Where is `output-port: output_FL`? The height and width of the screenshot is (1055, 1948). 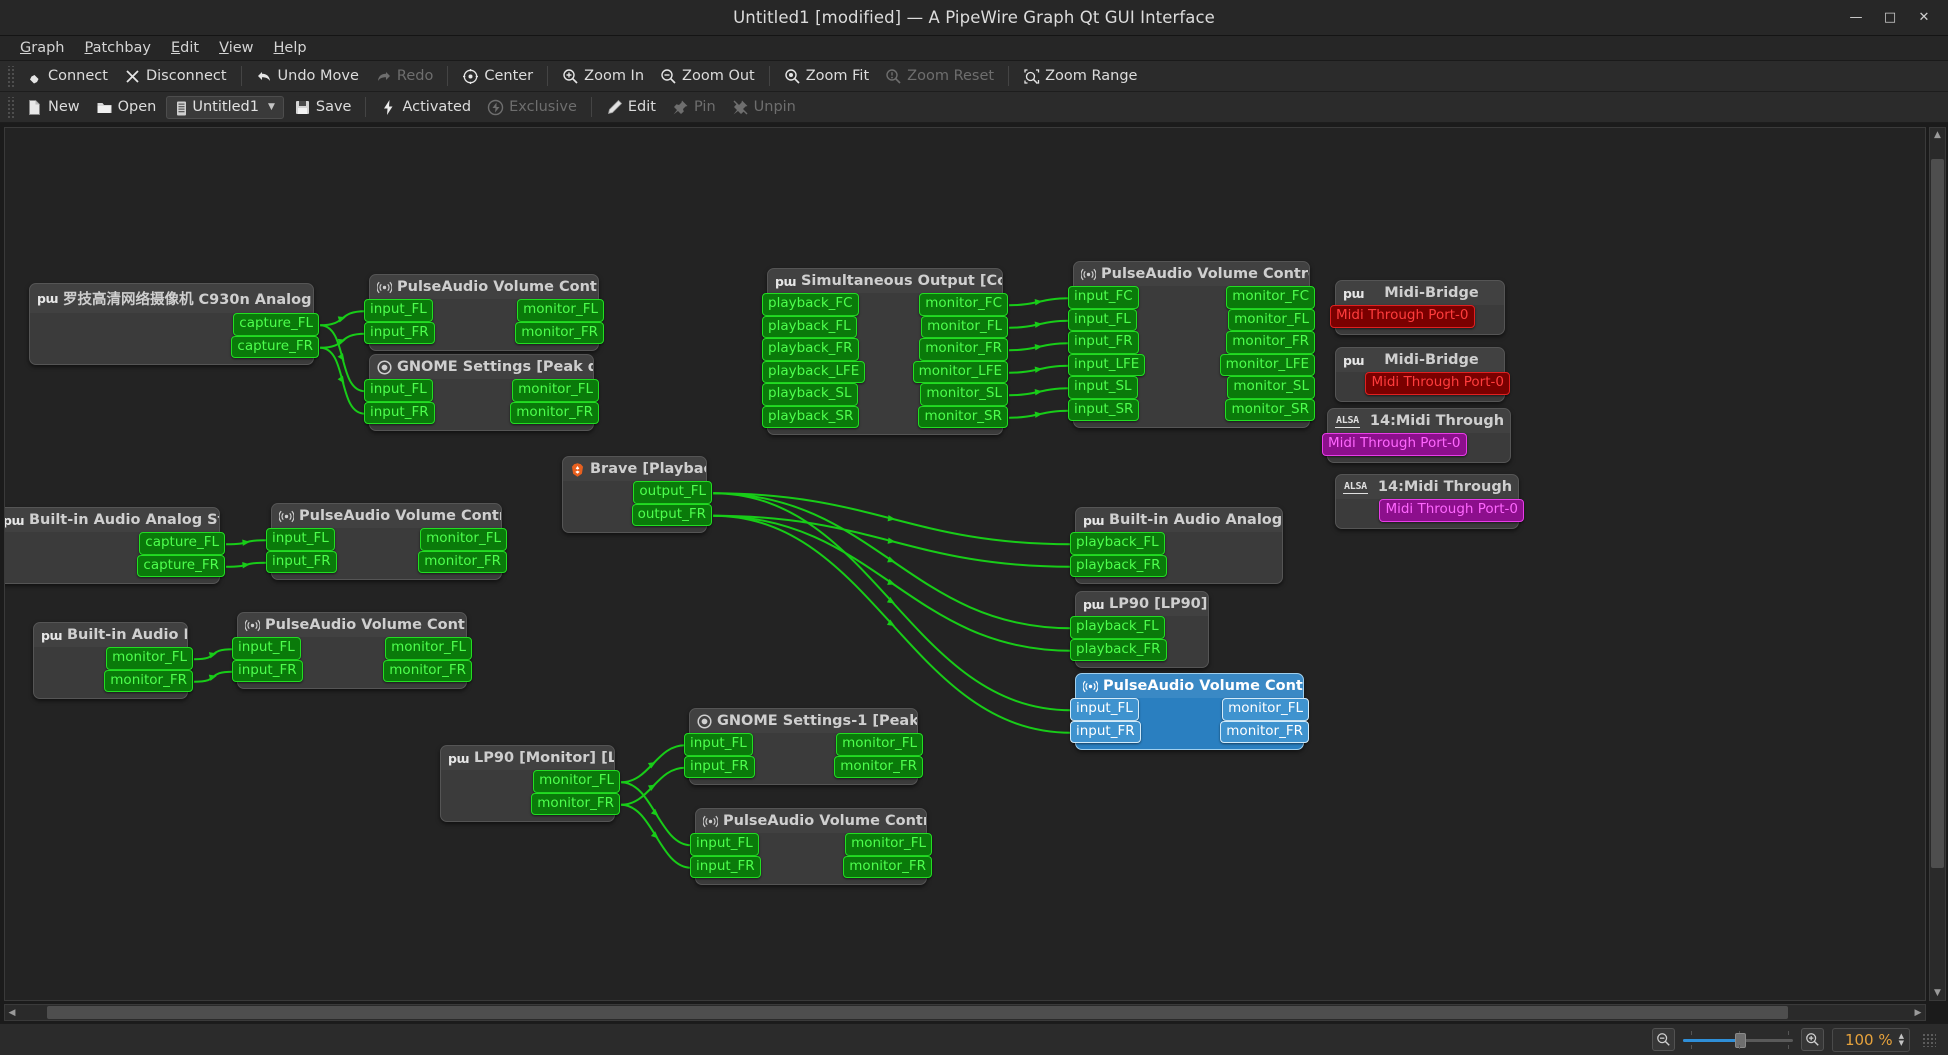 output-port: output_FL is located at coordinates (672, 492).